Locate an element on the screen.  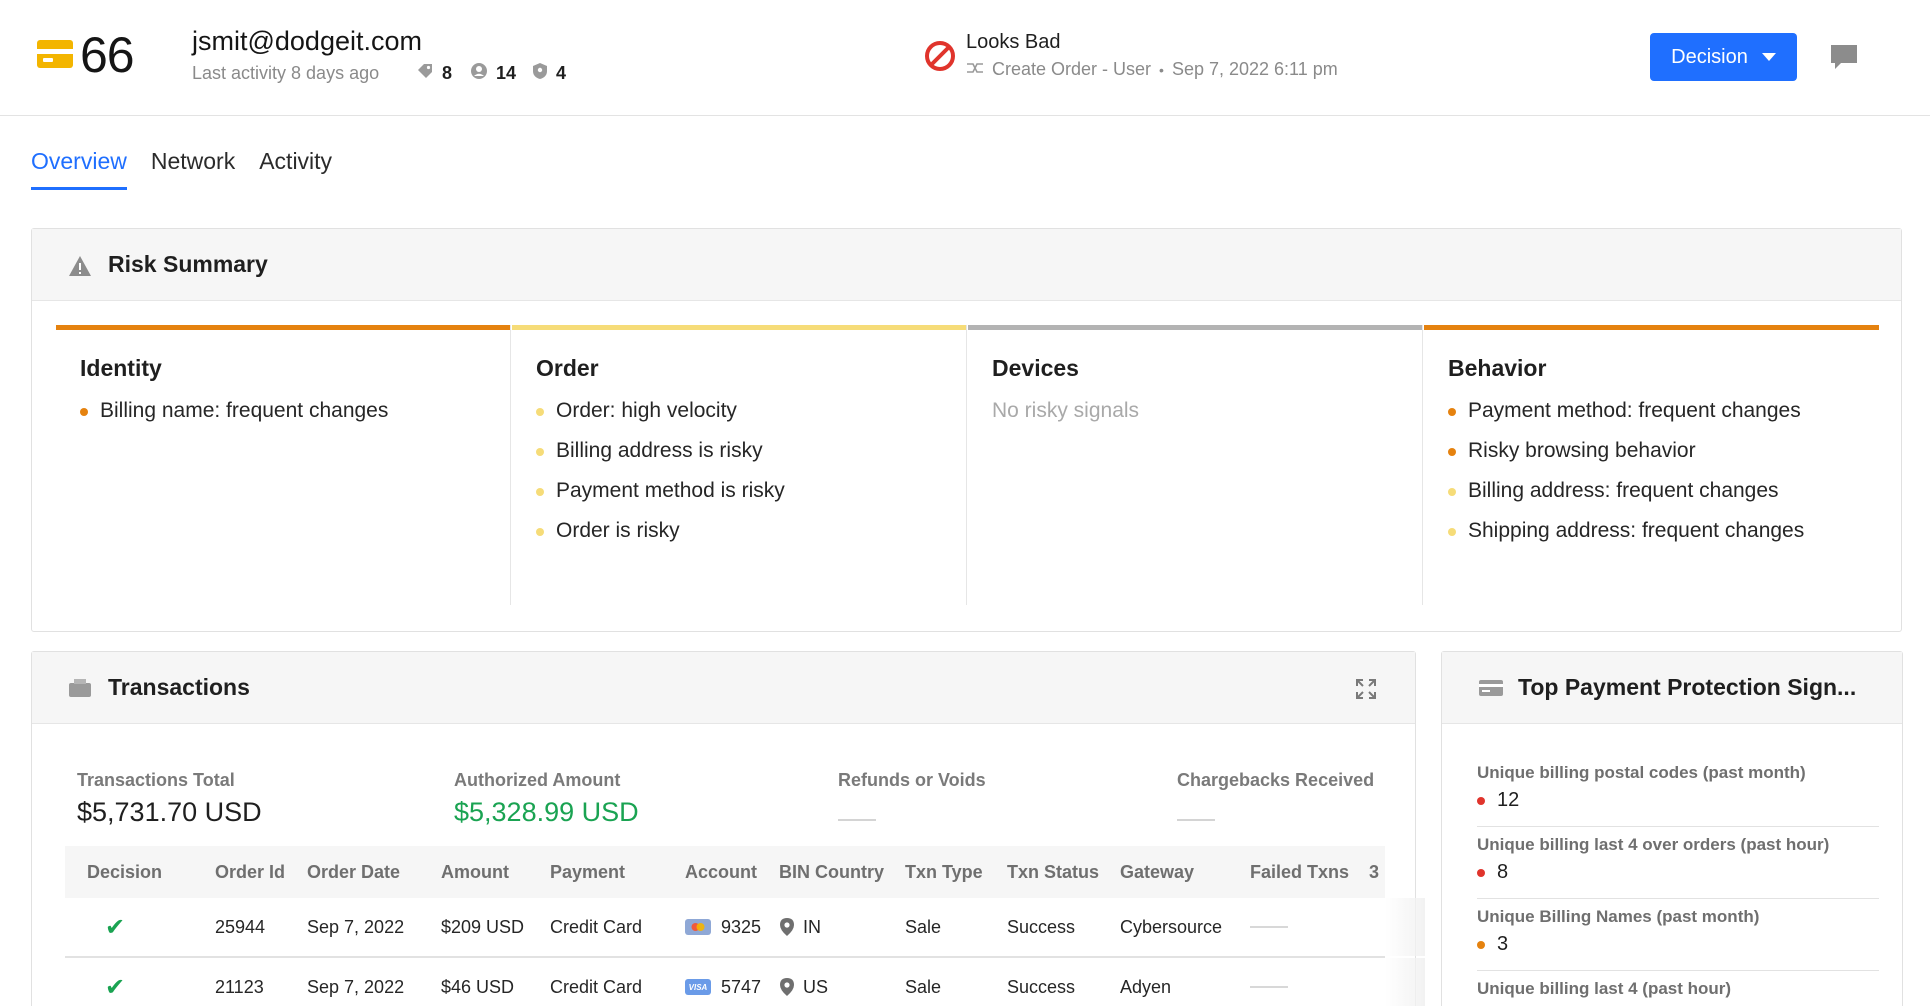
risk-signal: Billing name: frequent changes is located at coordinates (234, 419).